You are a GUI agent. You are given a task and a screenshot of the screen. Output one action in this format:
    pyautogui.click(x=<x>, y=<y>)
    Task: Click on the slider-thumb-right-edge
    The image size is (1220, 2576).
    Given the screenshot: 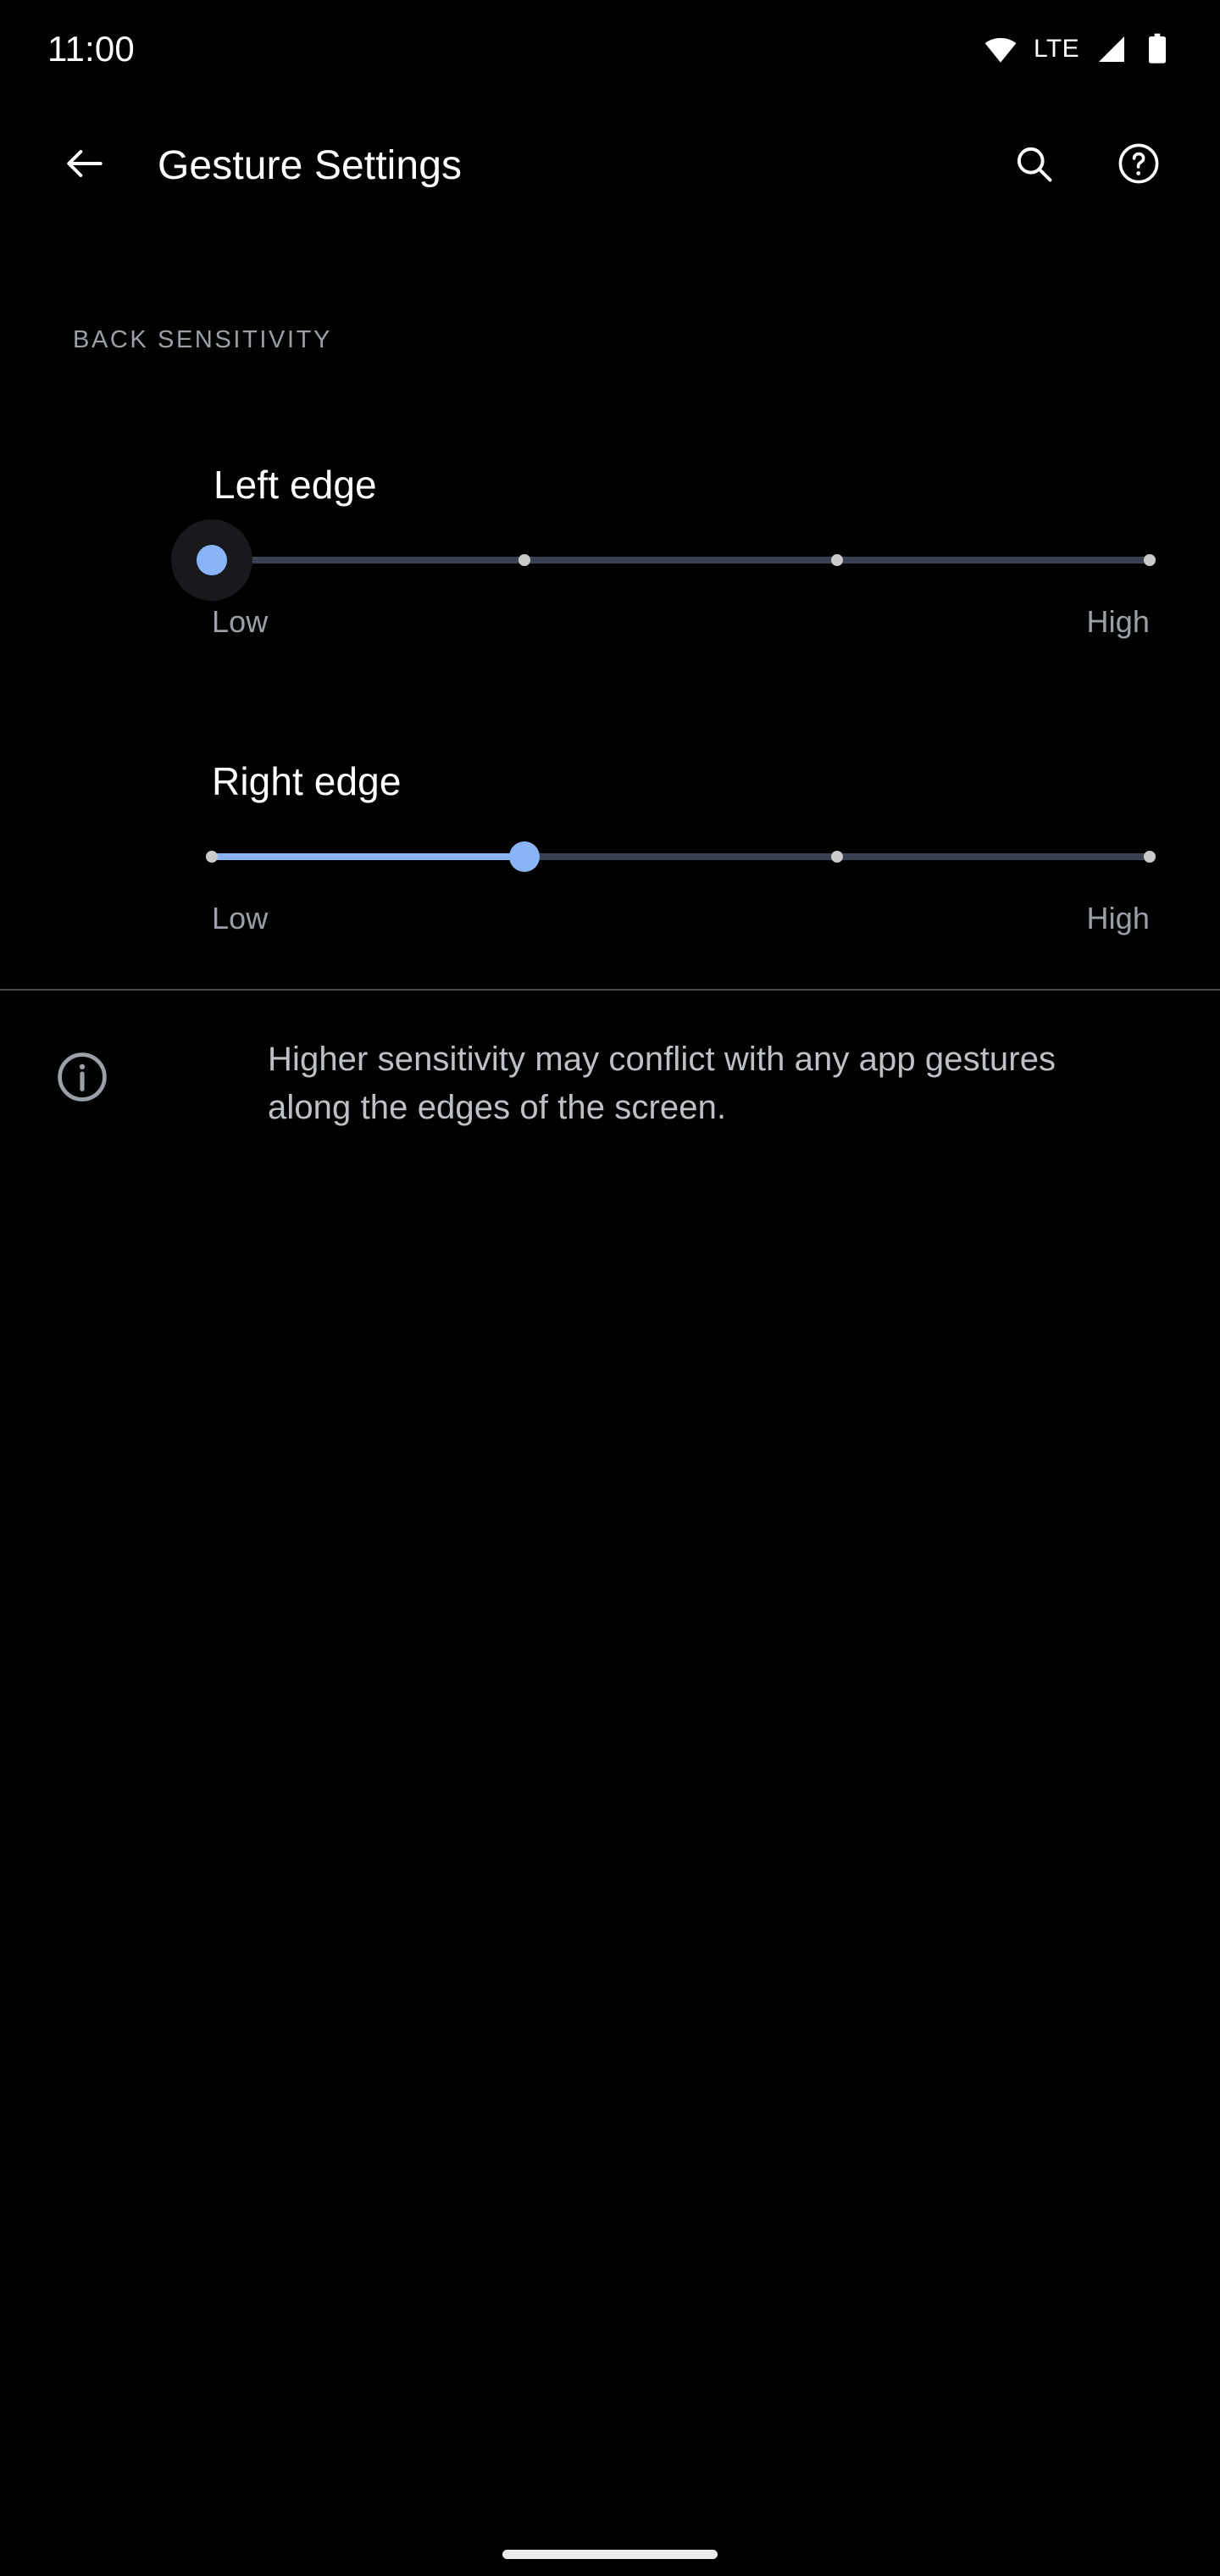 What is the action you would take?
    pyautogui.click(x=524, y=856)
    